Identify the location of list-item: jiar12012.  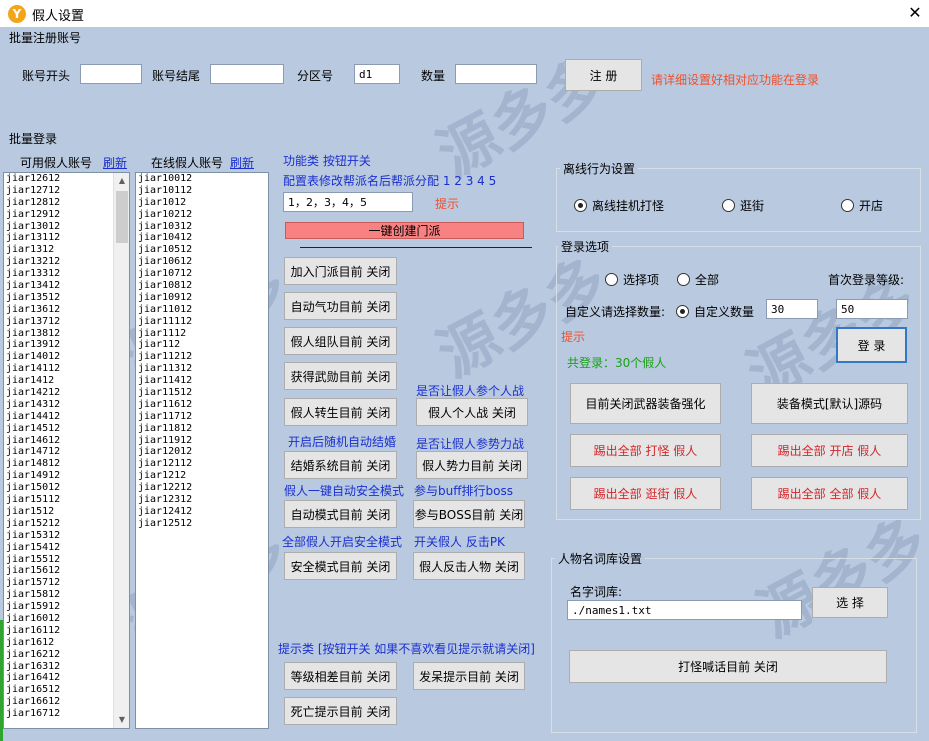
(203, 452).